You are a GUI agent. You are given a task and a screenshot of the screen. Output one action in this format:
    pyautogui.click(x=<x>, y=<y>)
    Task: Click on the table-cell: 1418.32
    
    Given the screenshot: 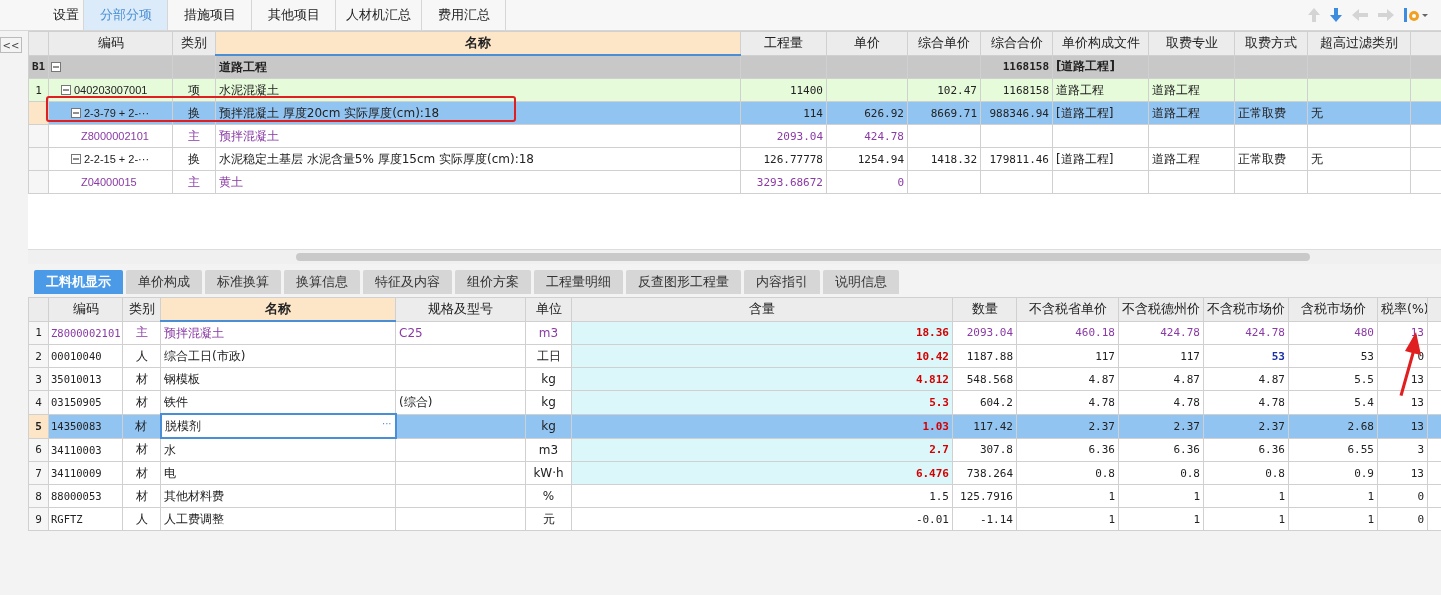 What is the action you would take?
    pyautogui.click(x=944, y=159)
    